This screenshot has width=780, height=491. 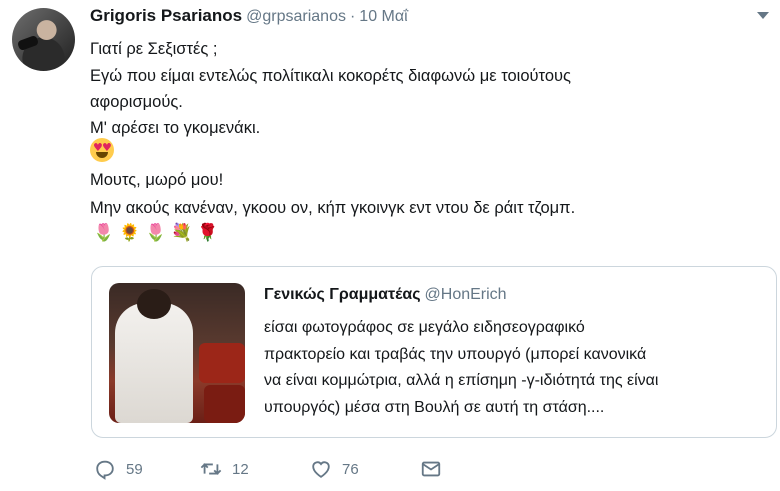 What do you see at coordinates (166, 15) in the screenshot?
I see `author-name: Grigoris Psarianos` at bounding box center [166, 15].